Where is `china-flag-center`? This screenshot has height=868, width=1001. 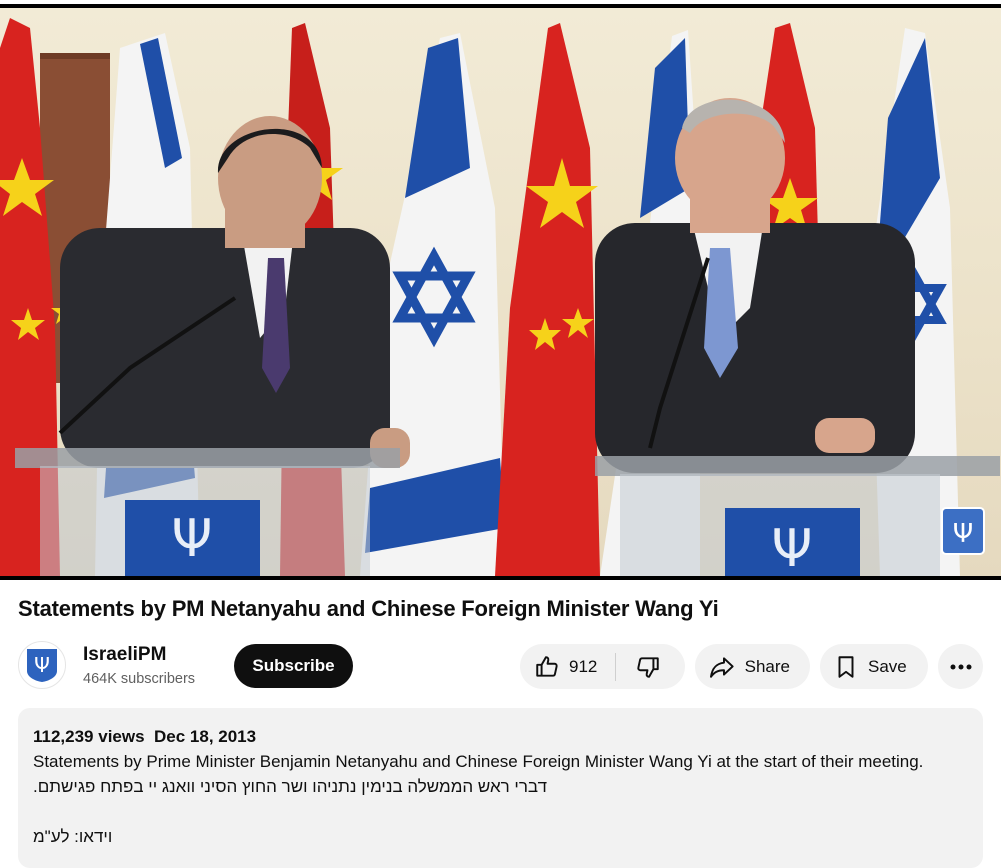 china-flag-center is located at coordinates (547, 299).